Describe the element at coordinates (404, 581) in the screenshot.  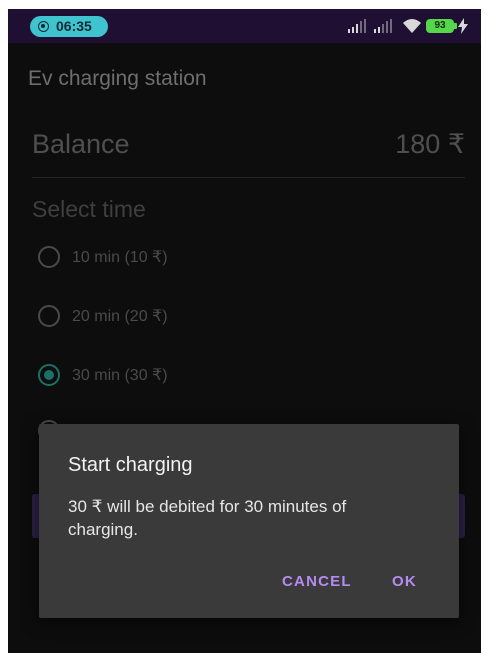
I see `ok-button: OK` at that location.